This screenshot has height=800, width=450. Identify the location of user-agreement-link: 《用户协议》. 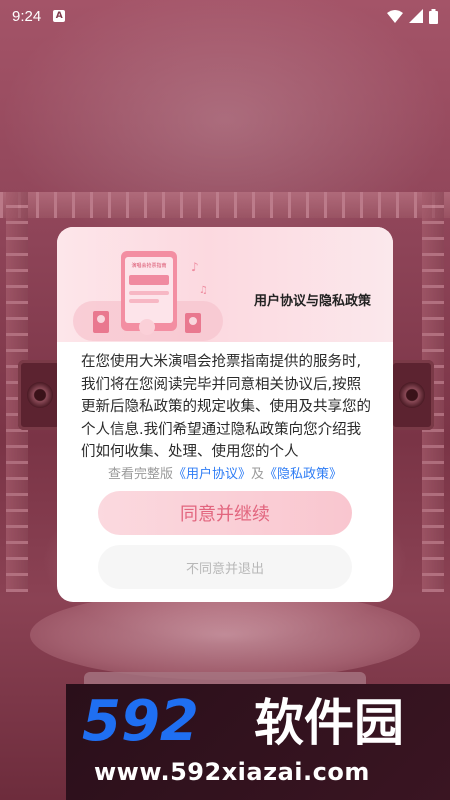
(212, 474).